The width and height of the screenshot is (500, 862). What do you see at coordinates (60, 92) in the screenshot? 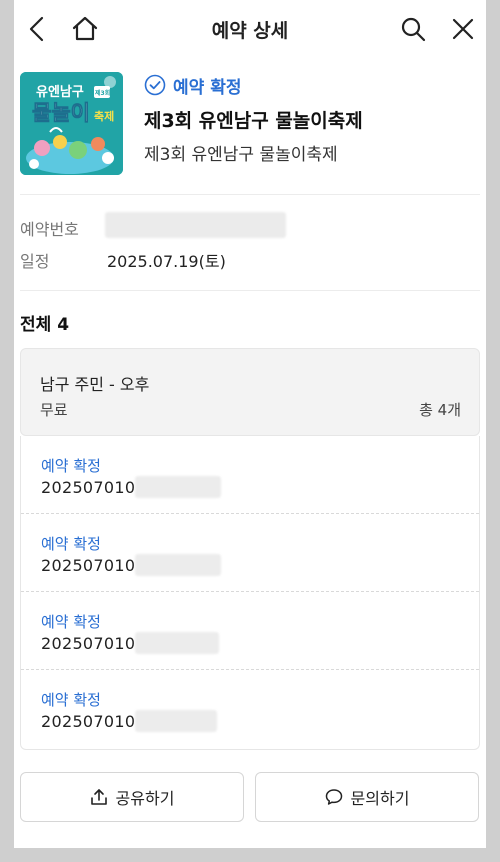
I see `poster-title-line1: 유엔남구` at bounding box center [60, 92].